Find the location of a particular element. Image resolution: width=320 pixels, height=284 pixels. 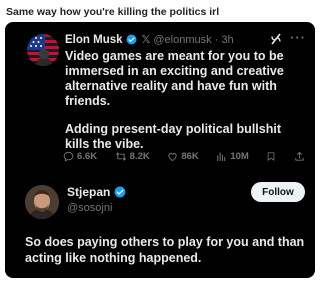

person-avatar-image is located at coordinates (42, 202).